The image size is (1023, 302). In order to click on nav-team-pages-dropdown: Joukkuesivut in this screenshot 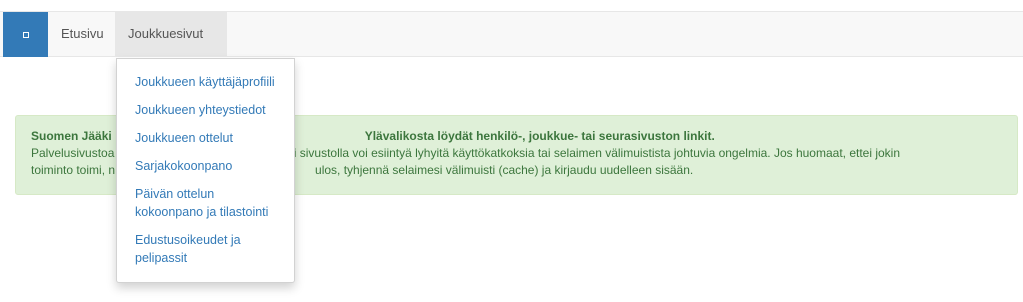, I will do `click(171, 46)`.